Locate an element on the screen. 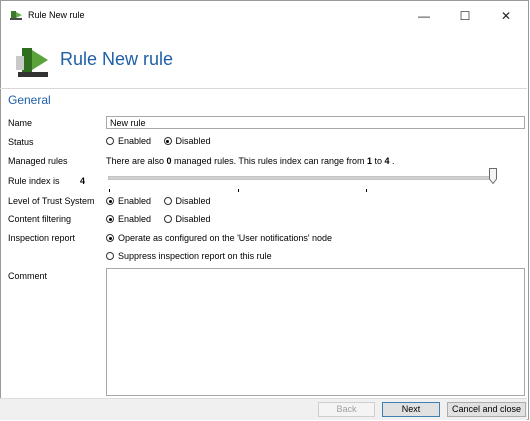 The image size is (530, 421). comment-label: Comment is located at coordinates (28, 276).